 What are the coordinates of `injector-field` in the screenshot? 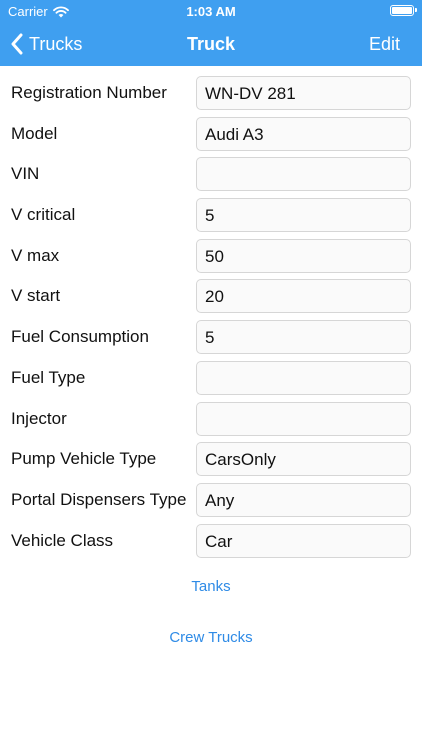 It's located at (303, 418).